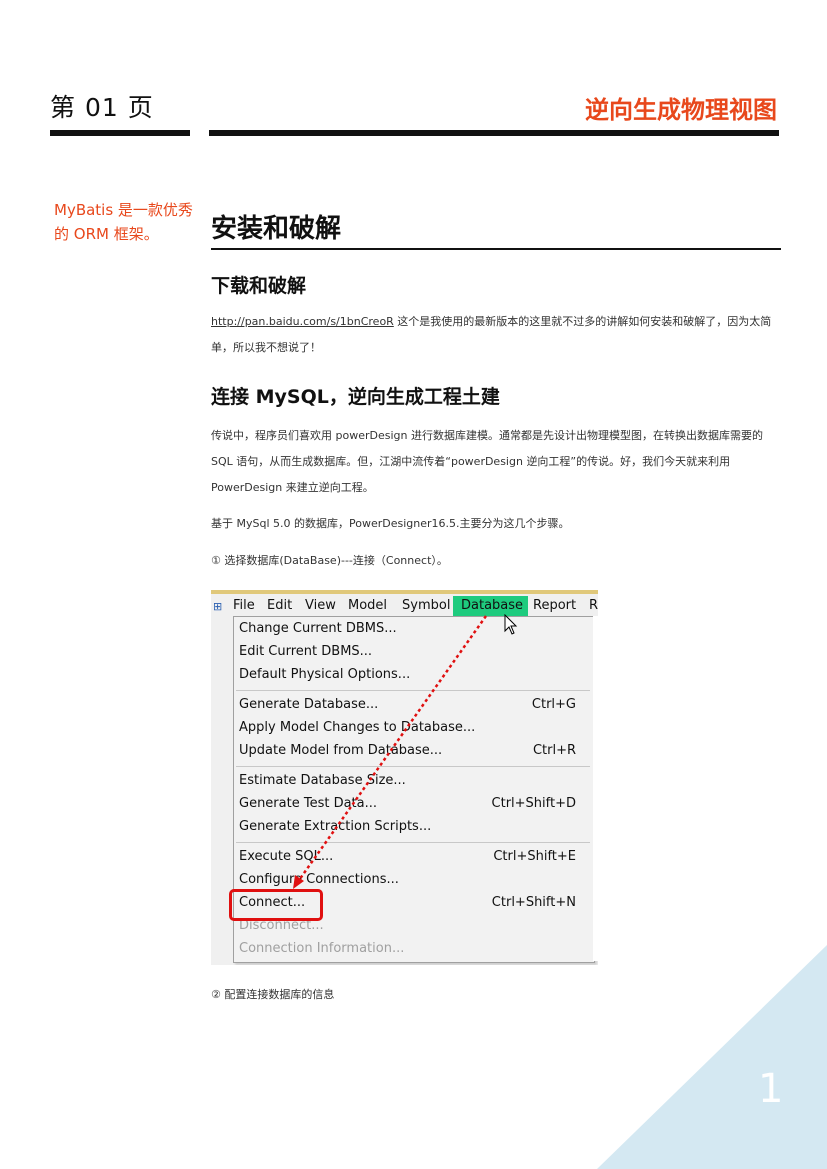 The height and width of the screenshot is (1169, 827). I want to click on heading-connect: 连接 MySQL，逆向生成工程土建, so click(355, 397).